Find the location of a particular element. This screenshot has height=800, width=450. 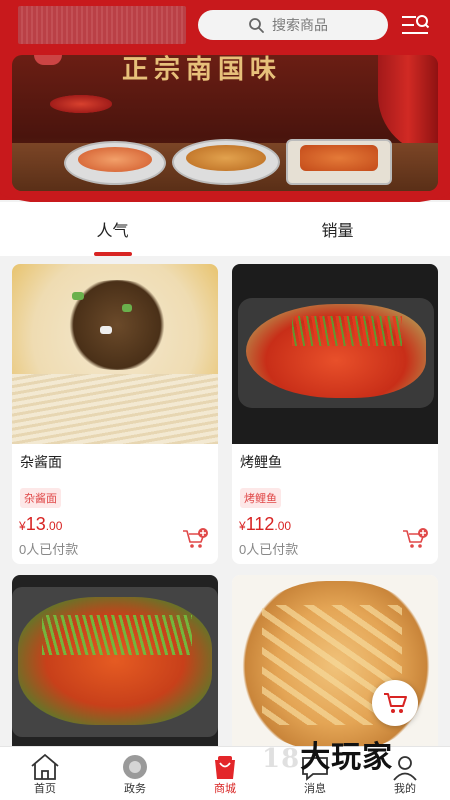

nav-gov: 政务 is located at coordinates (135, 773).